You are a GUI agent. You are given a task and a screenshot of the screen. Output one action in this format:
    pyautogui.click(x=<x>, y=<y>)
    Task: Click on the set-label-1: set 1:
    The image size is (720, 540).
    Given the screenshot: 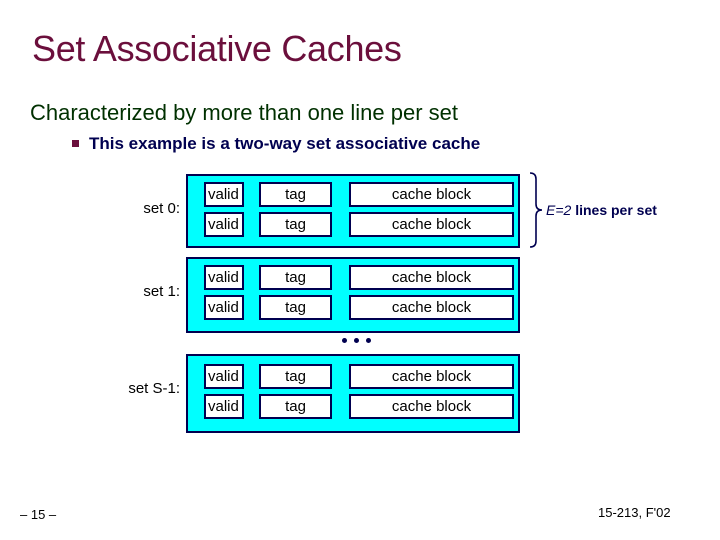 What is the action you would take?
    pyautogui.click(x=161, y=291)
    